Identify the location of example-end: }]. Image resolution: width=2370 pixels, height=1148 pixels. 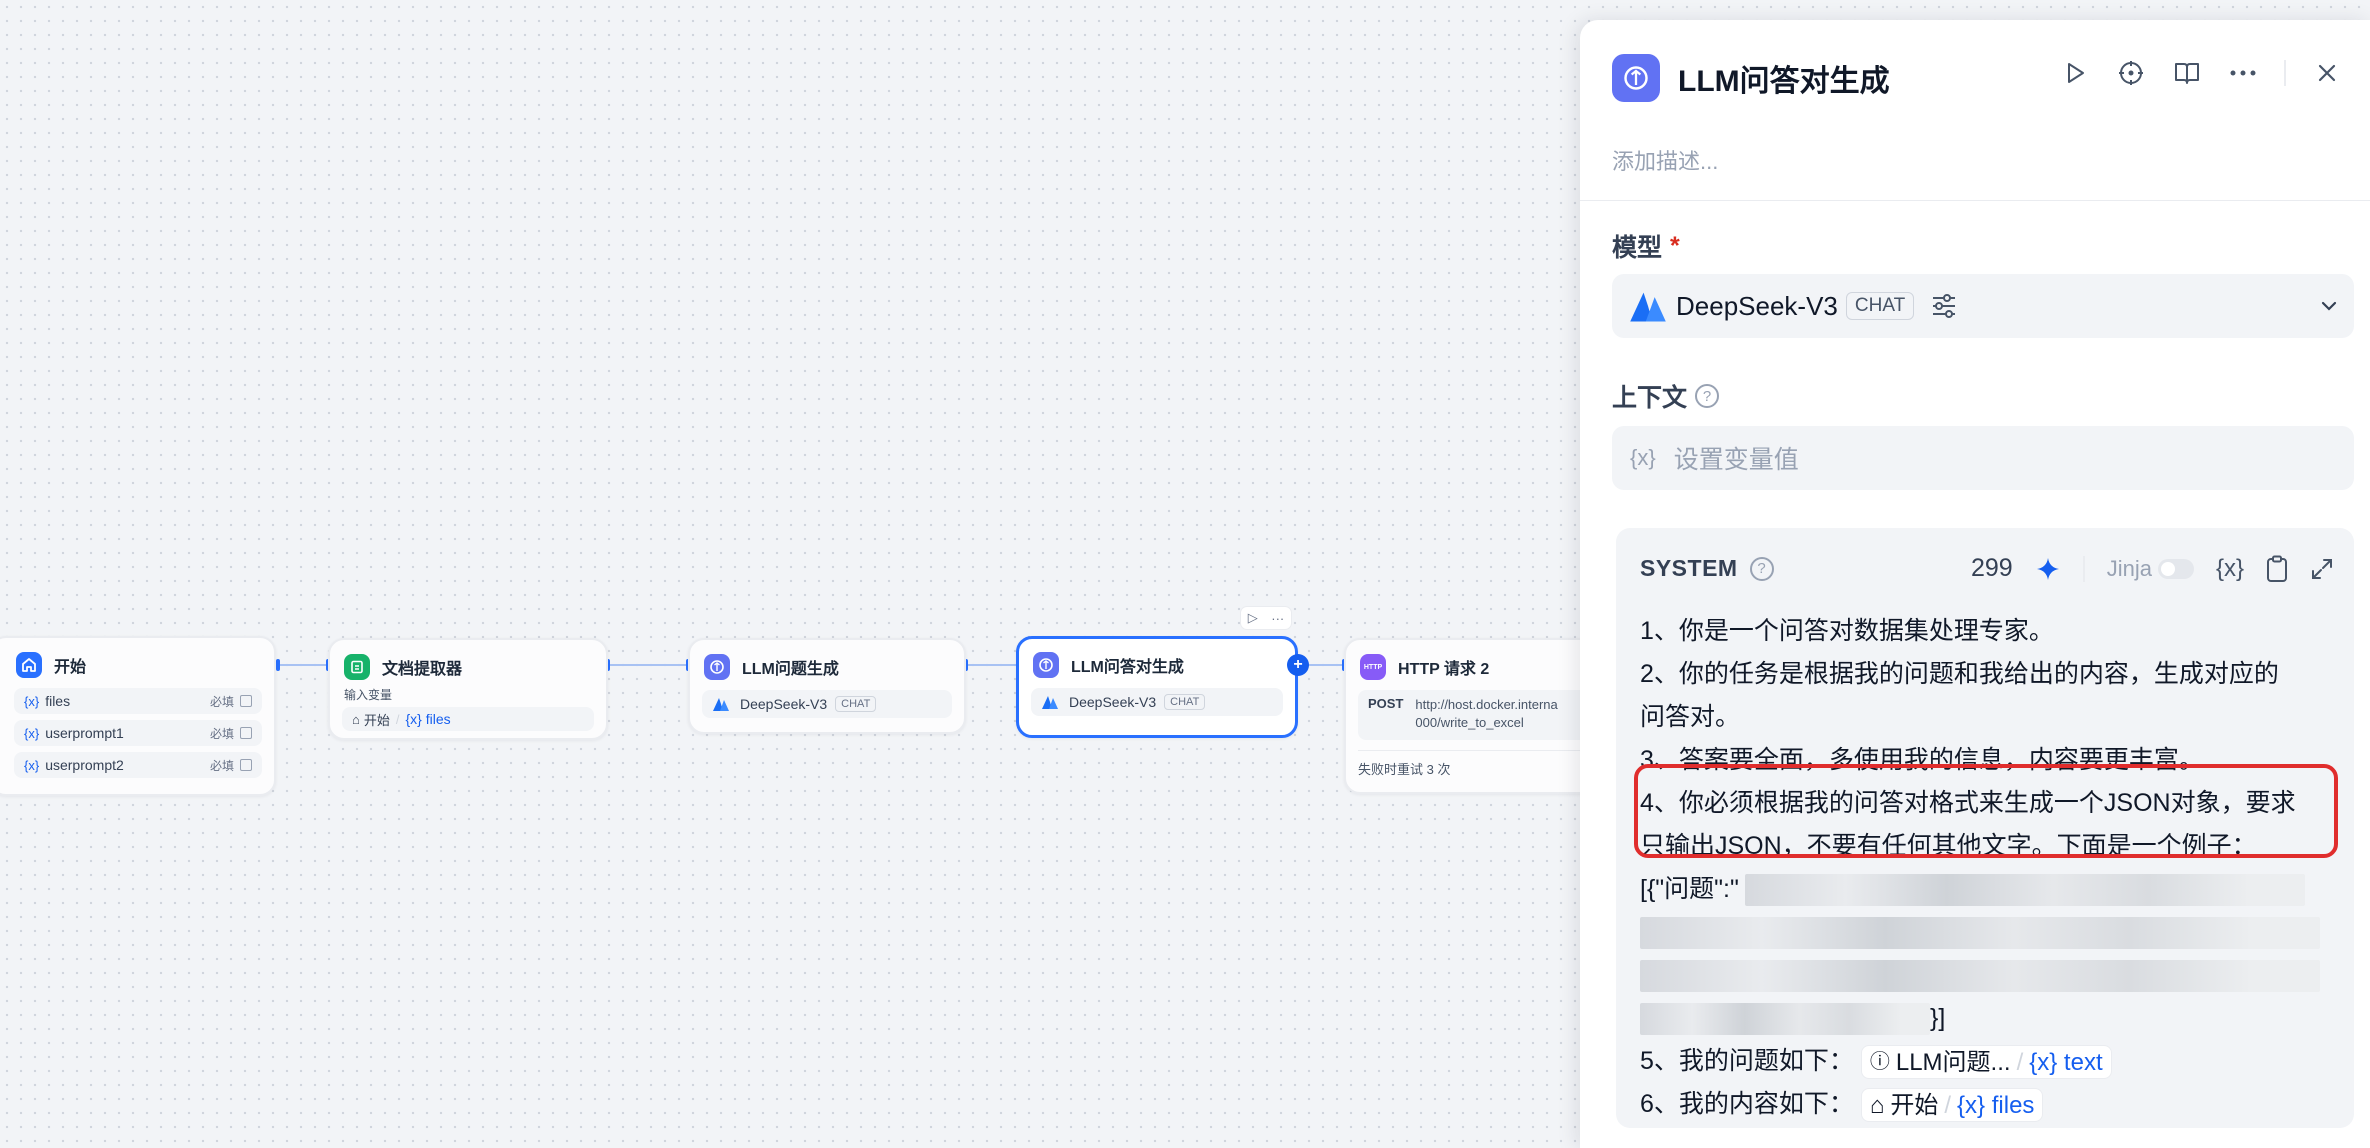
(1938, 1018).